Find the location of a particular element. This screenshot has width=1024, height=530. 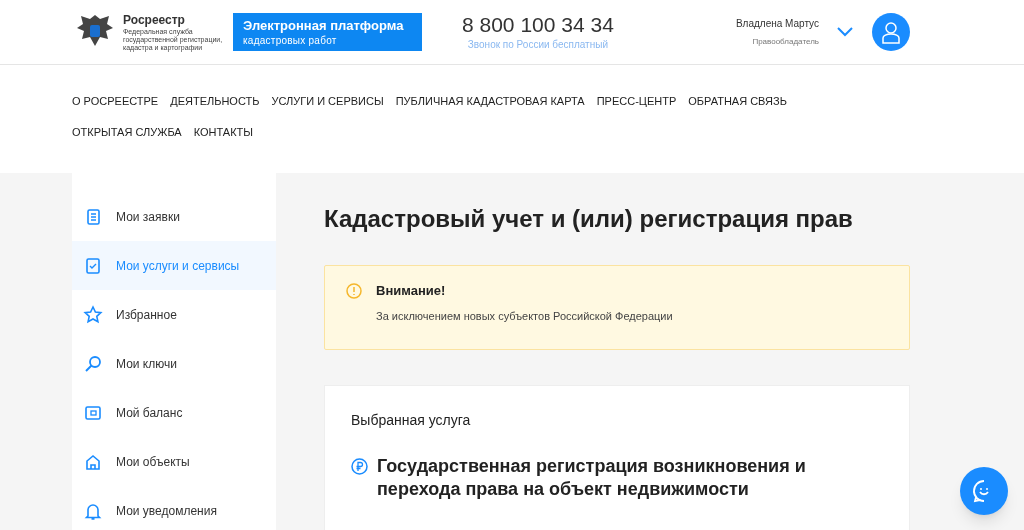

sidebar-item: Мои объекты is located at coordinates (174, 461).